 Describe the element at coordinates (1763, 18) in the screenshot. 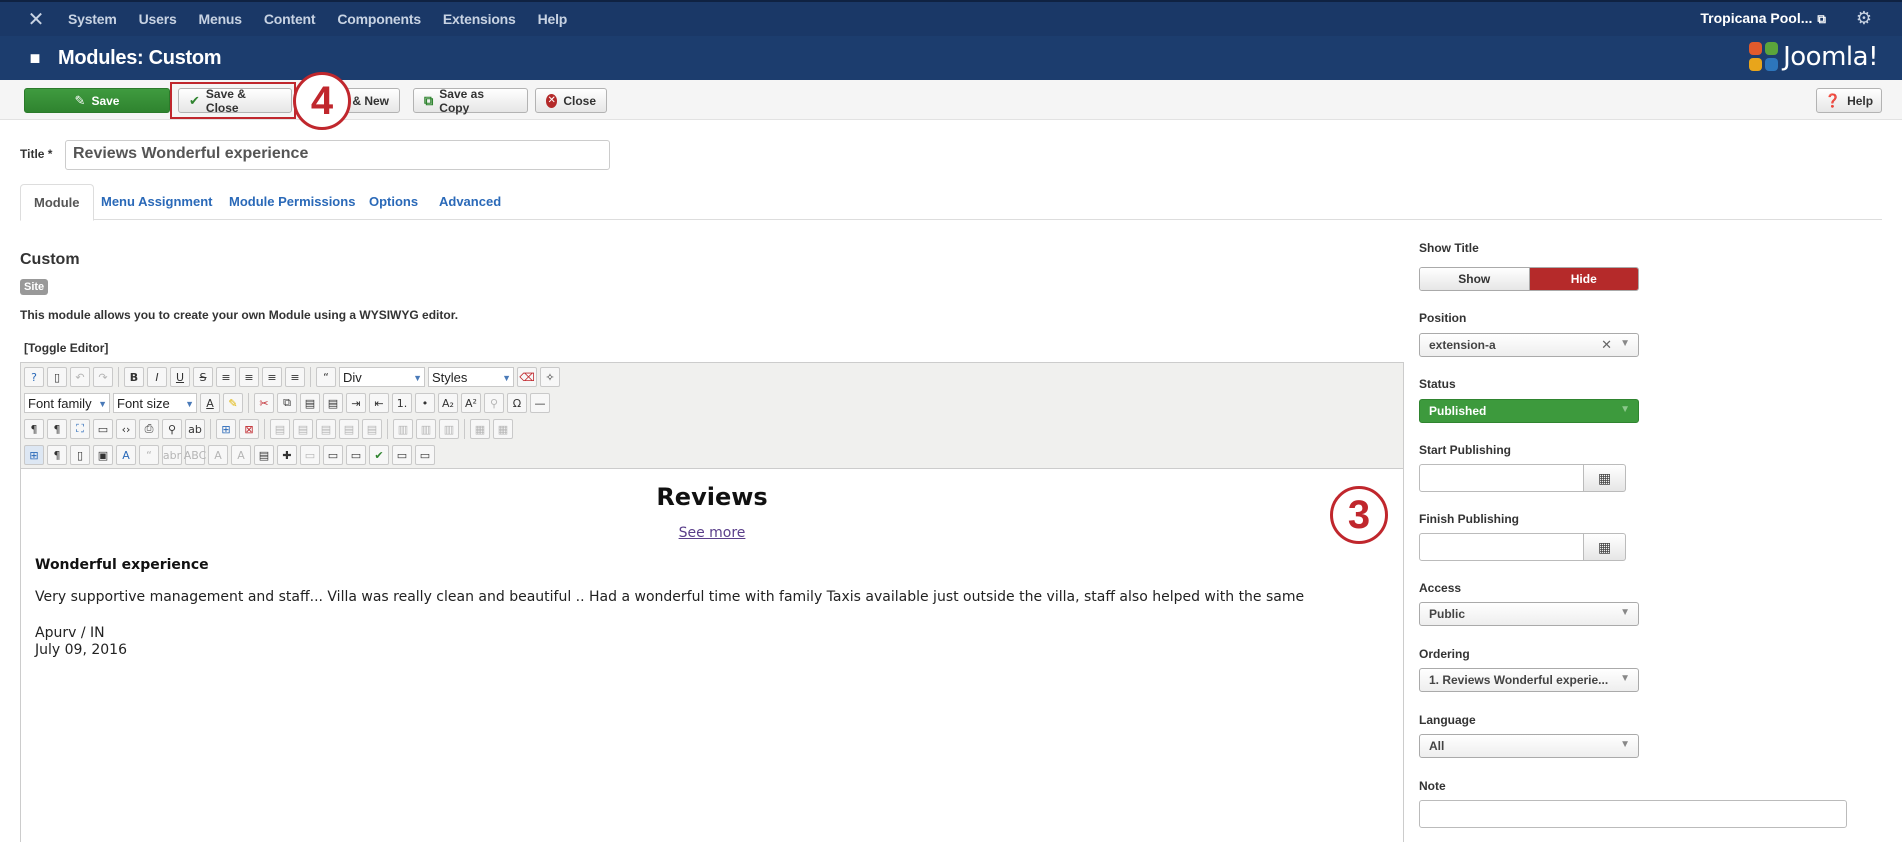

I see `site-name-link: Tropicana Pool... ⧉` at that location.